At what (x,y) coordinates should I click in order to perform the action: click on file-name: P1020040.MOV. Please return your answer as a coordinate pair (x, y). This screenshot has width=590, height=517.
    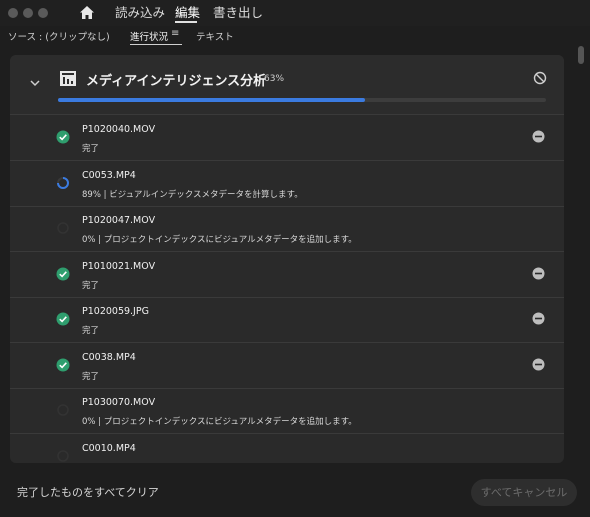
    Looking at the image, I should click on (119, 129).